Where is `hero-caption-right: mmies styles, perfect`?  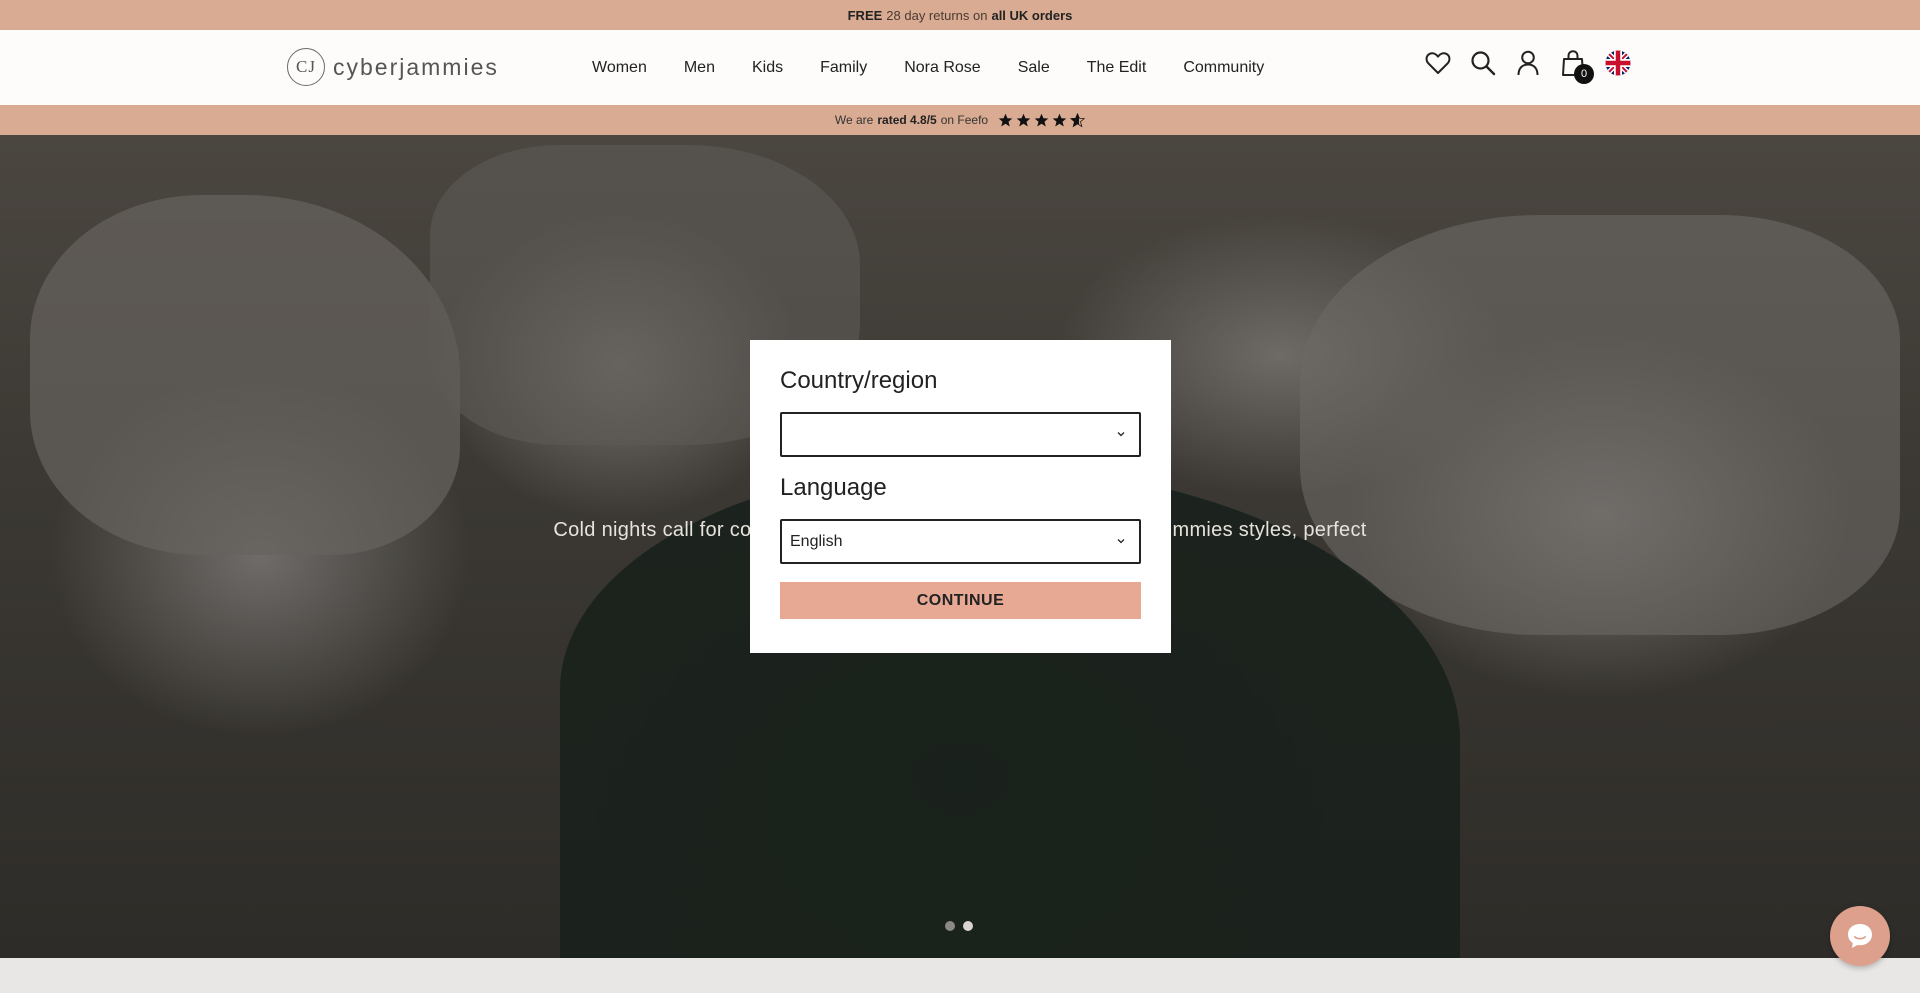 hero-caption-right: mmies styles, perfect is located at coordinates (1269, 530).